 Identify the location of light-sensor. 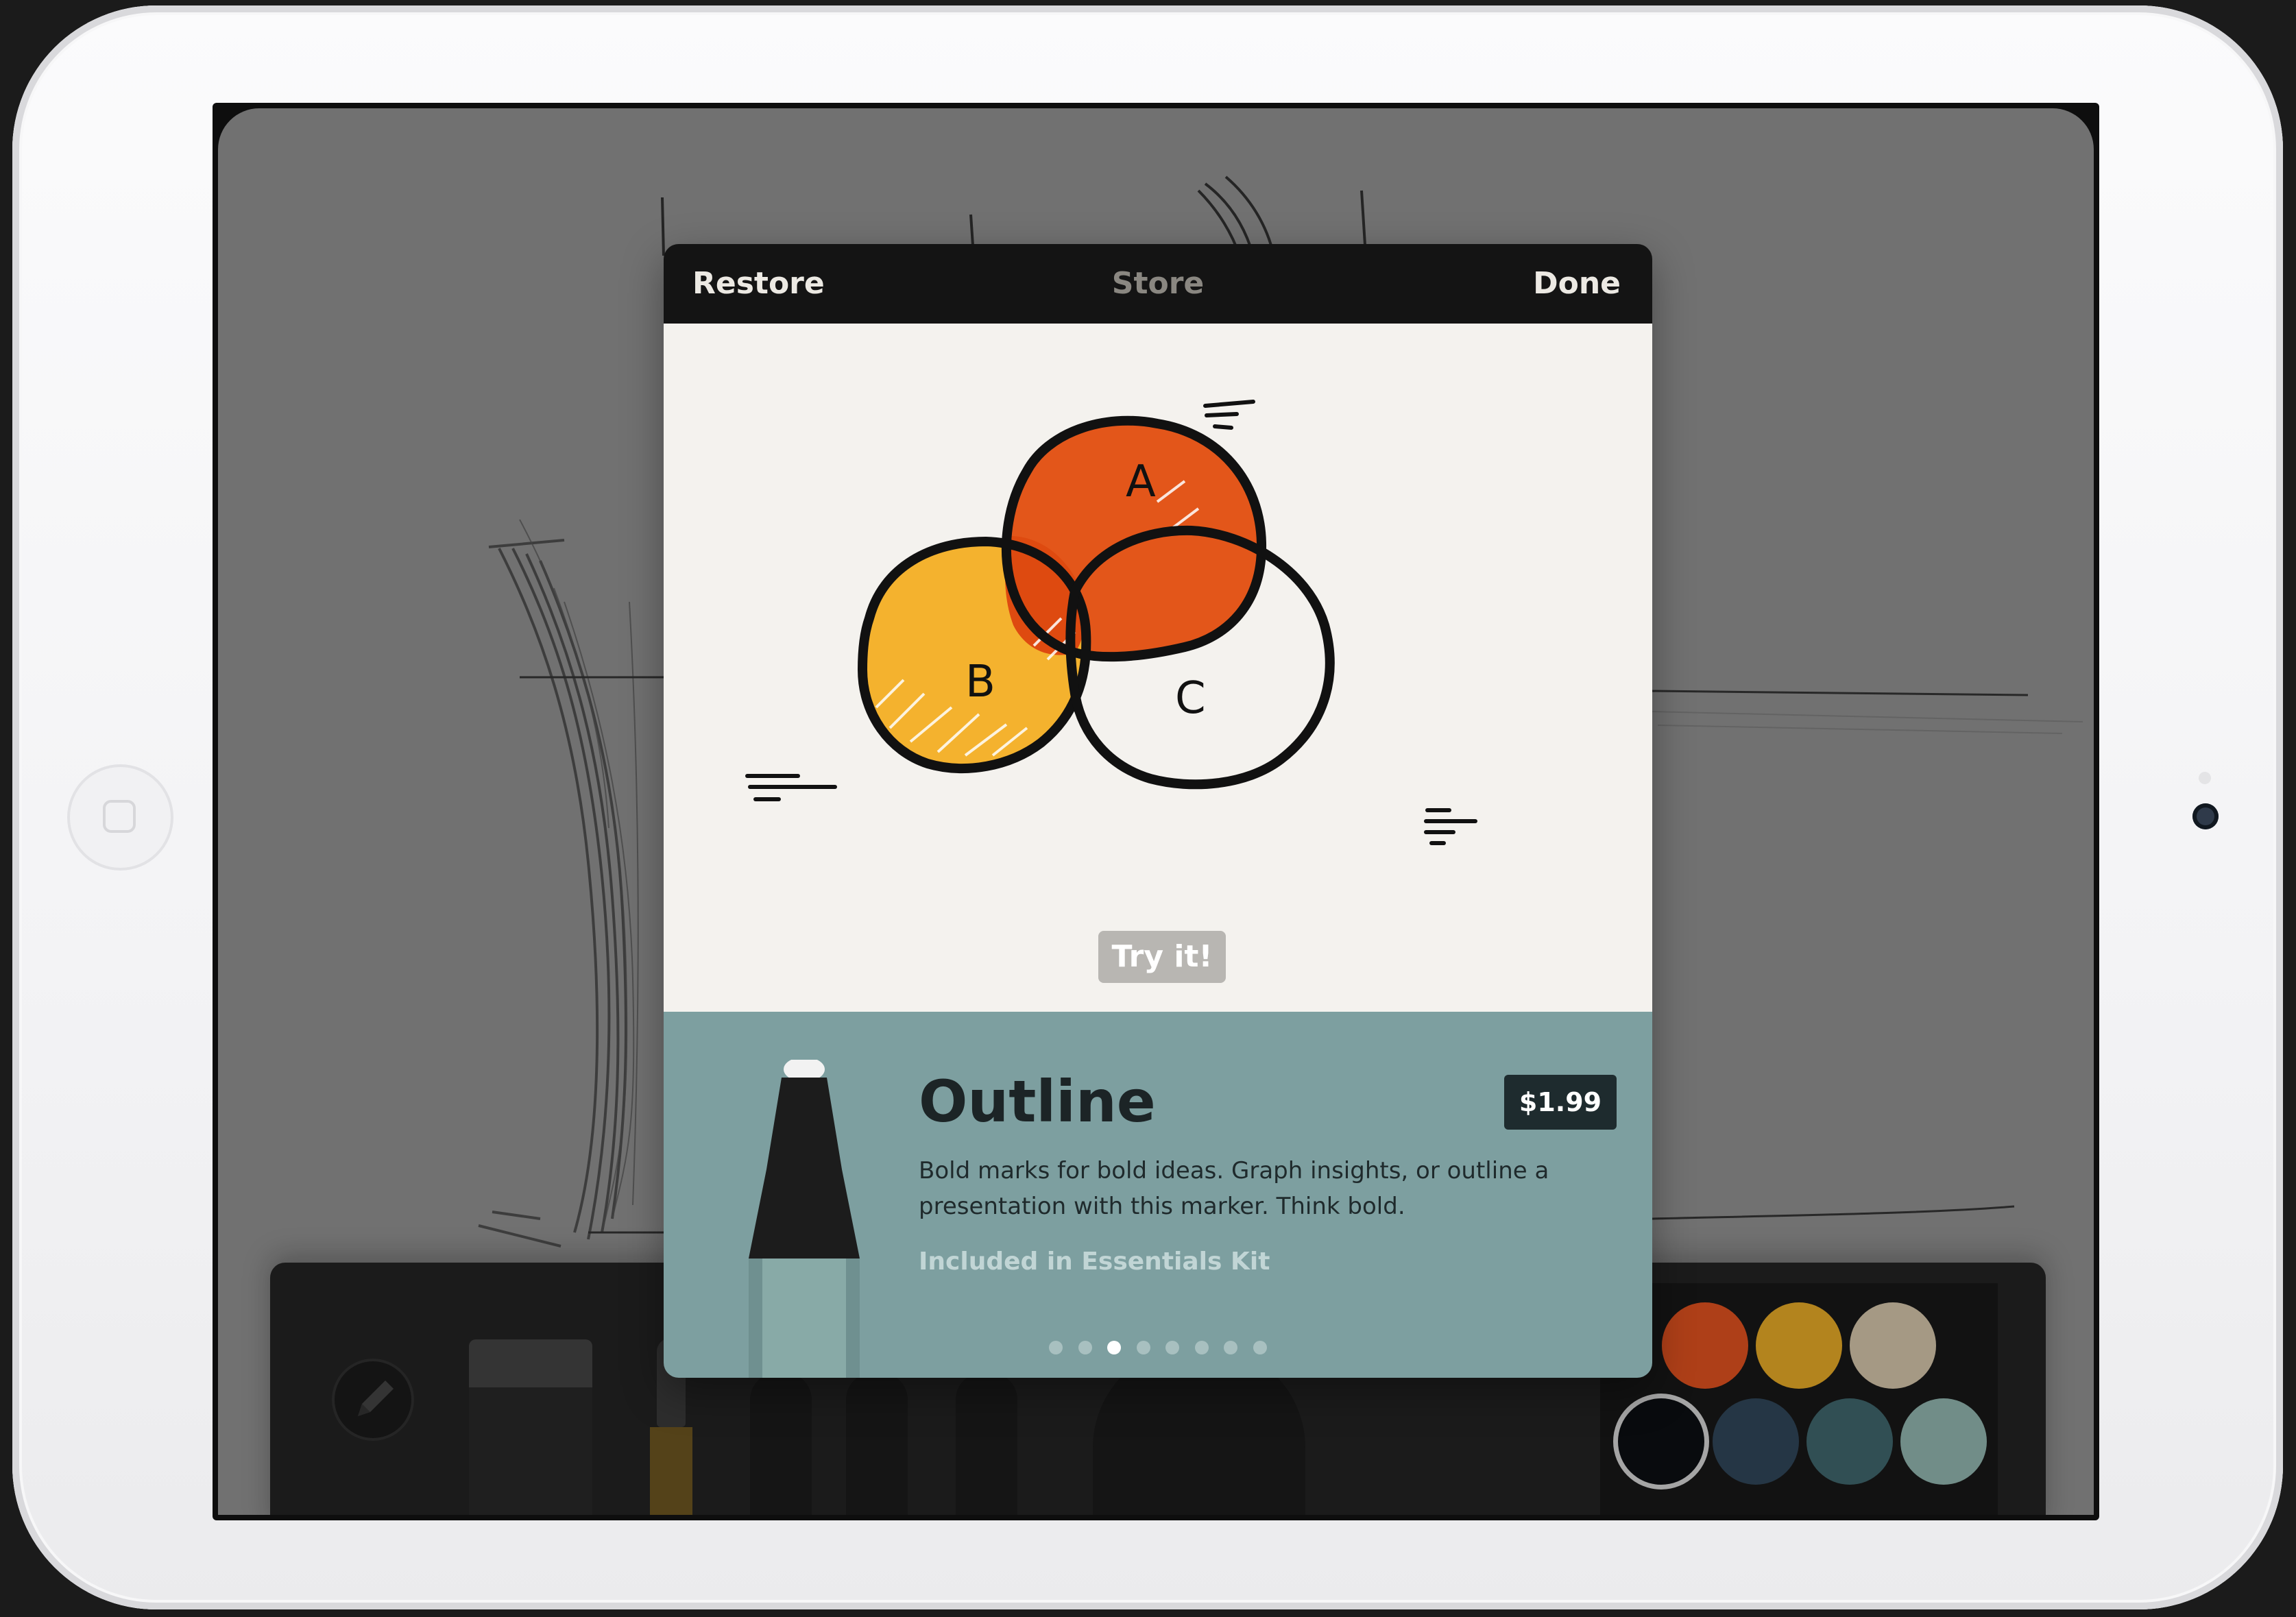
(2205, 778).